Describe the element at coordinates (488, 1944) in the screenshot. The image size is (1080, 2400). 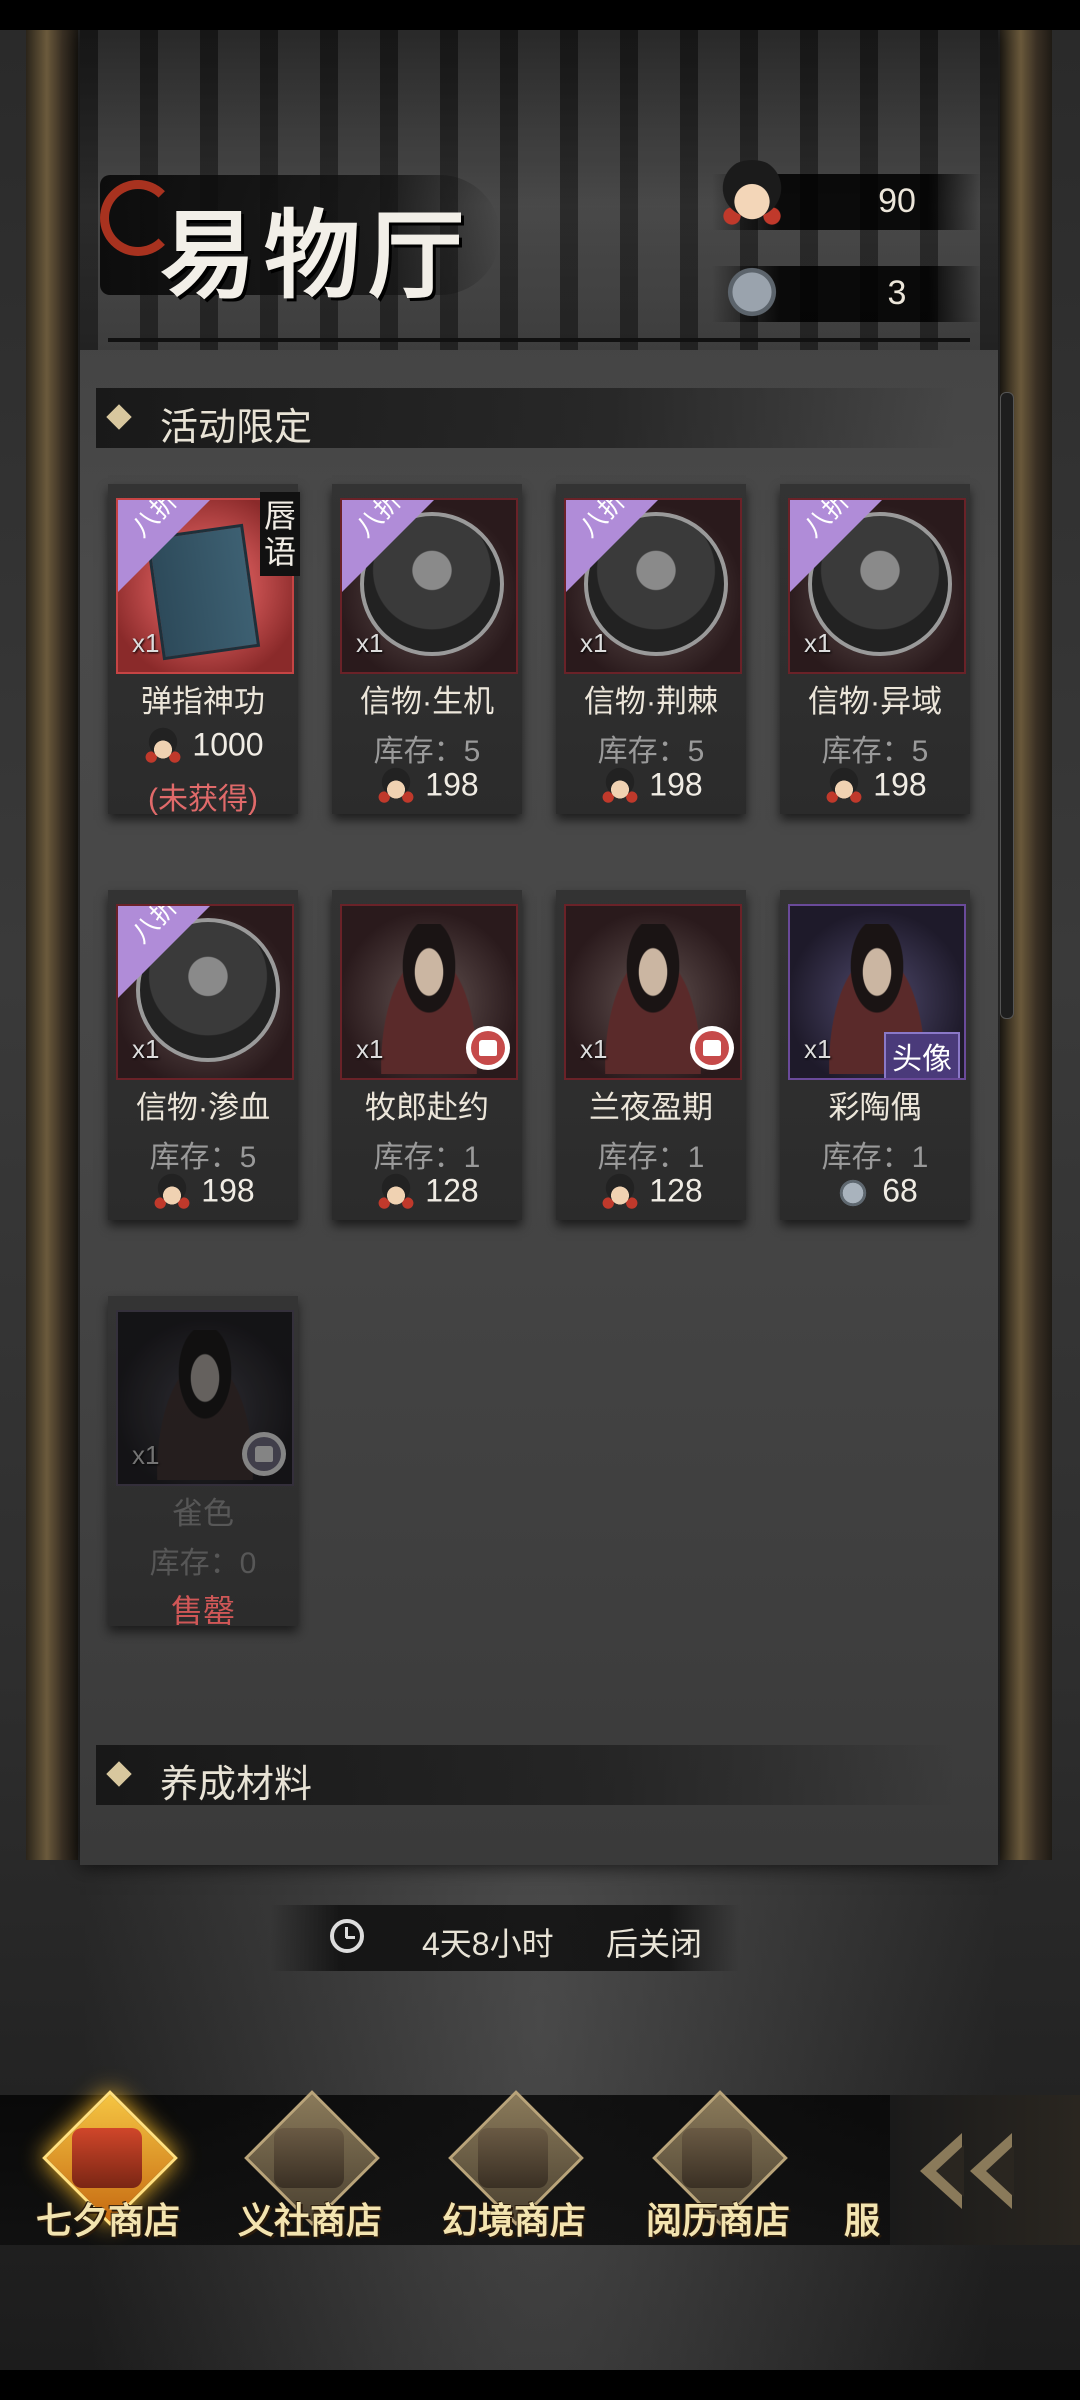
I see `timer-remaining: 4天8小时` at that location.